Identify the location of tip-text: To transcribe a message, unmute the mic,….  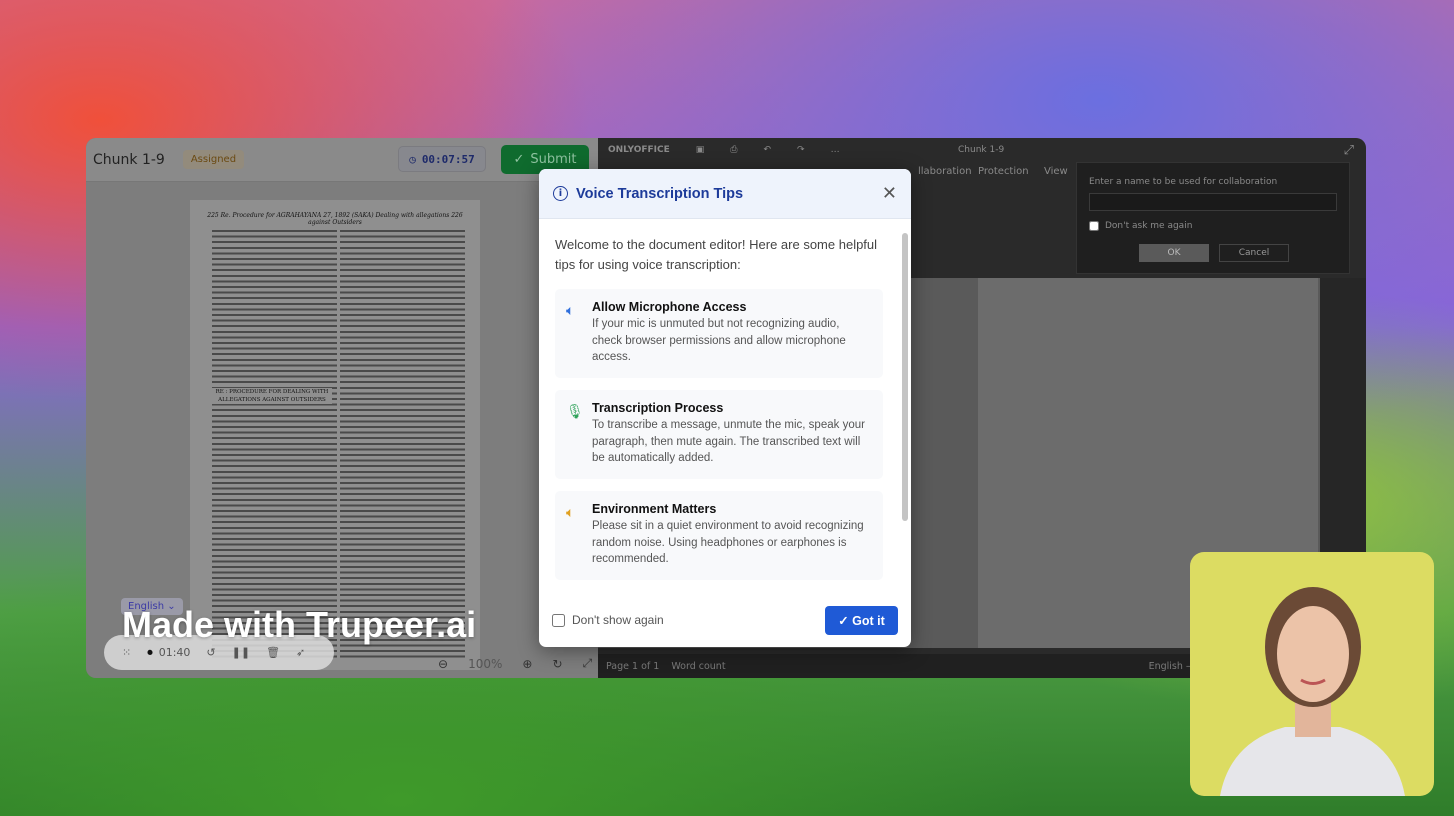
(728, 441).